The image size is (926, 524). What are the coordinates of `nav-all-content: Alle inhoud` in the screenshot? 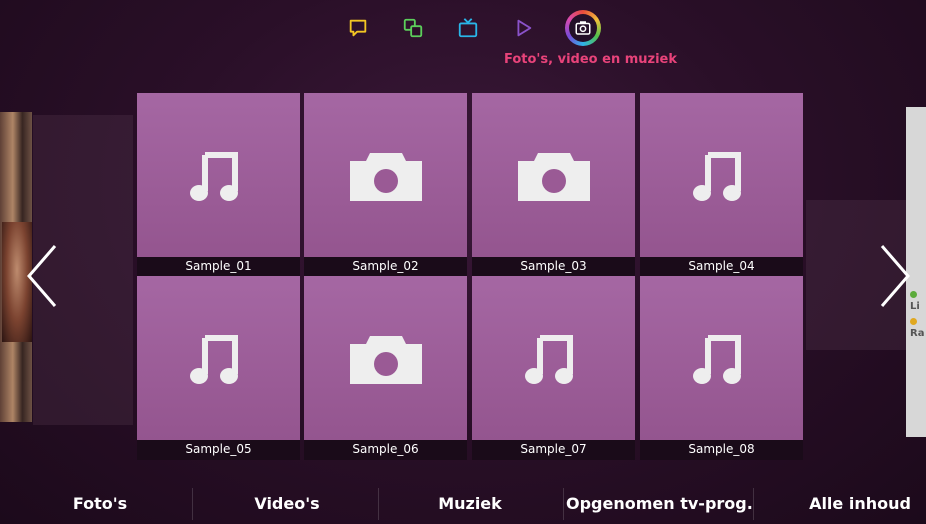 It's located at (860, 504).